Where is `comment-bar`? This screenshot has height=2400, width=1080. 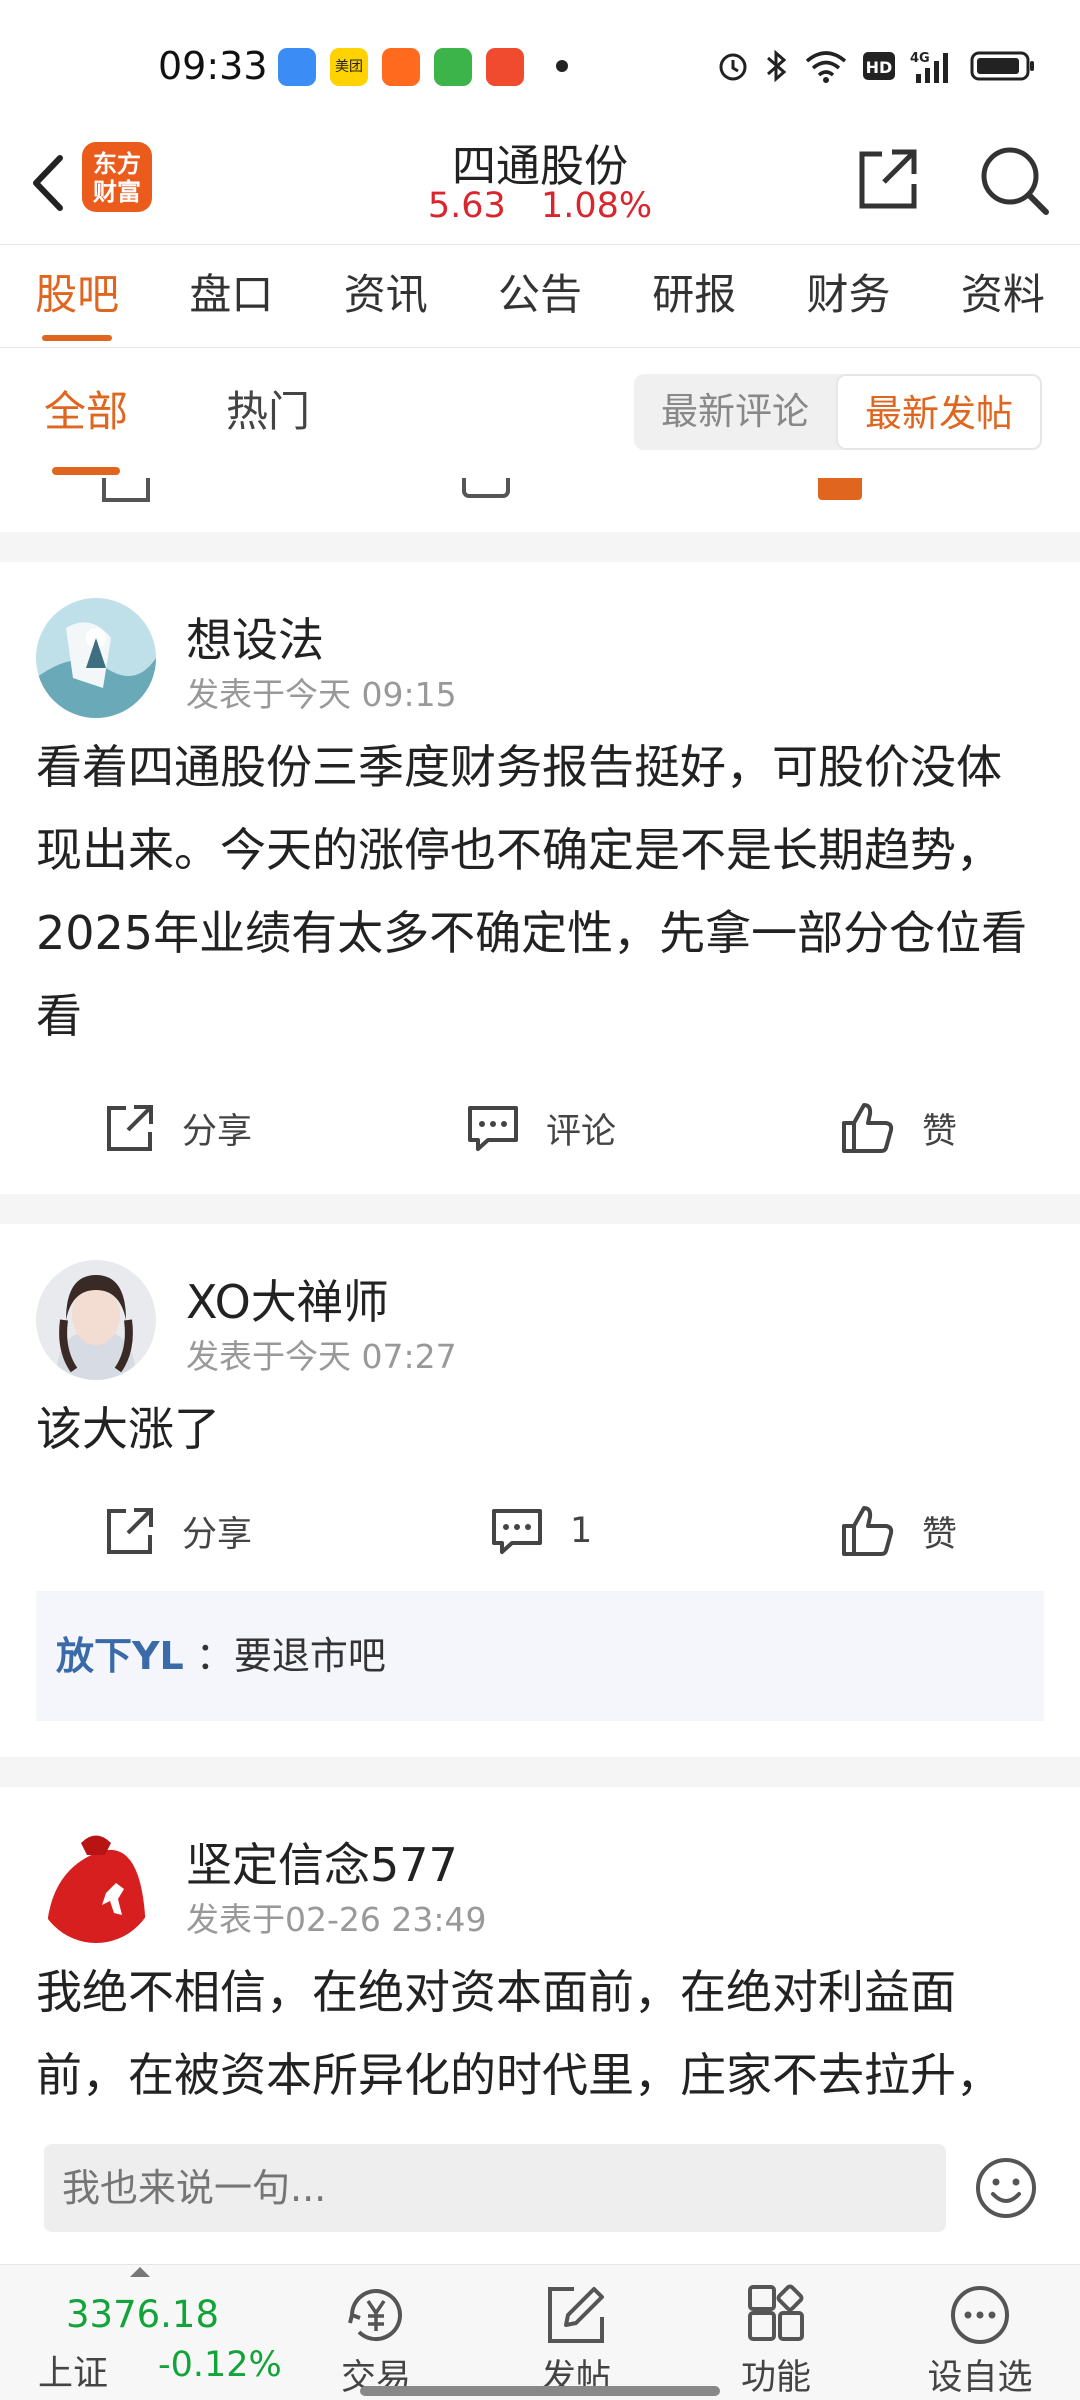
comment-bar is located at coordinates (540, 2189).